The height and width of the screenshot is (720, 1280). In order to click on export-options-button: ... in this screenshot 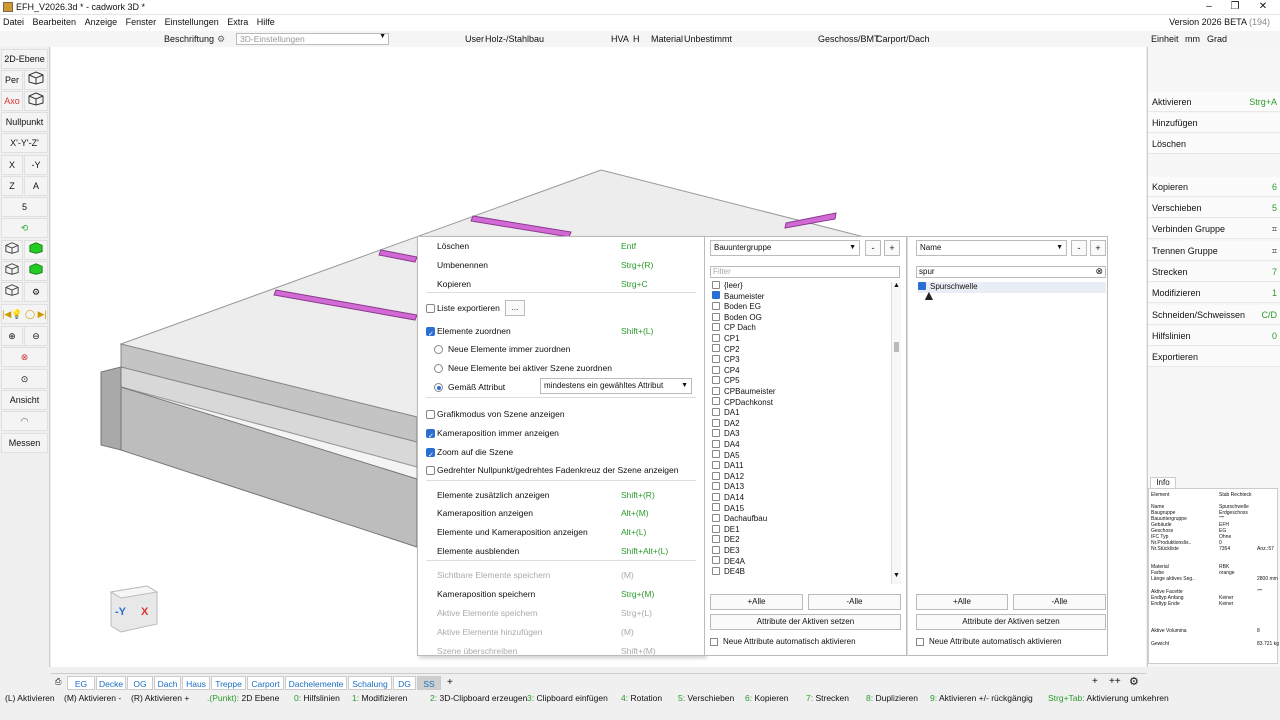, I will do `click(515, 308)`.